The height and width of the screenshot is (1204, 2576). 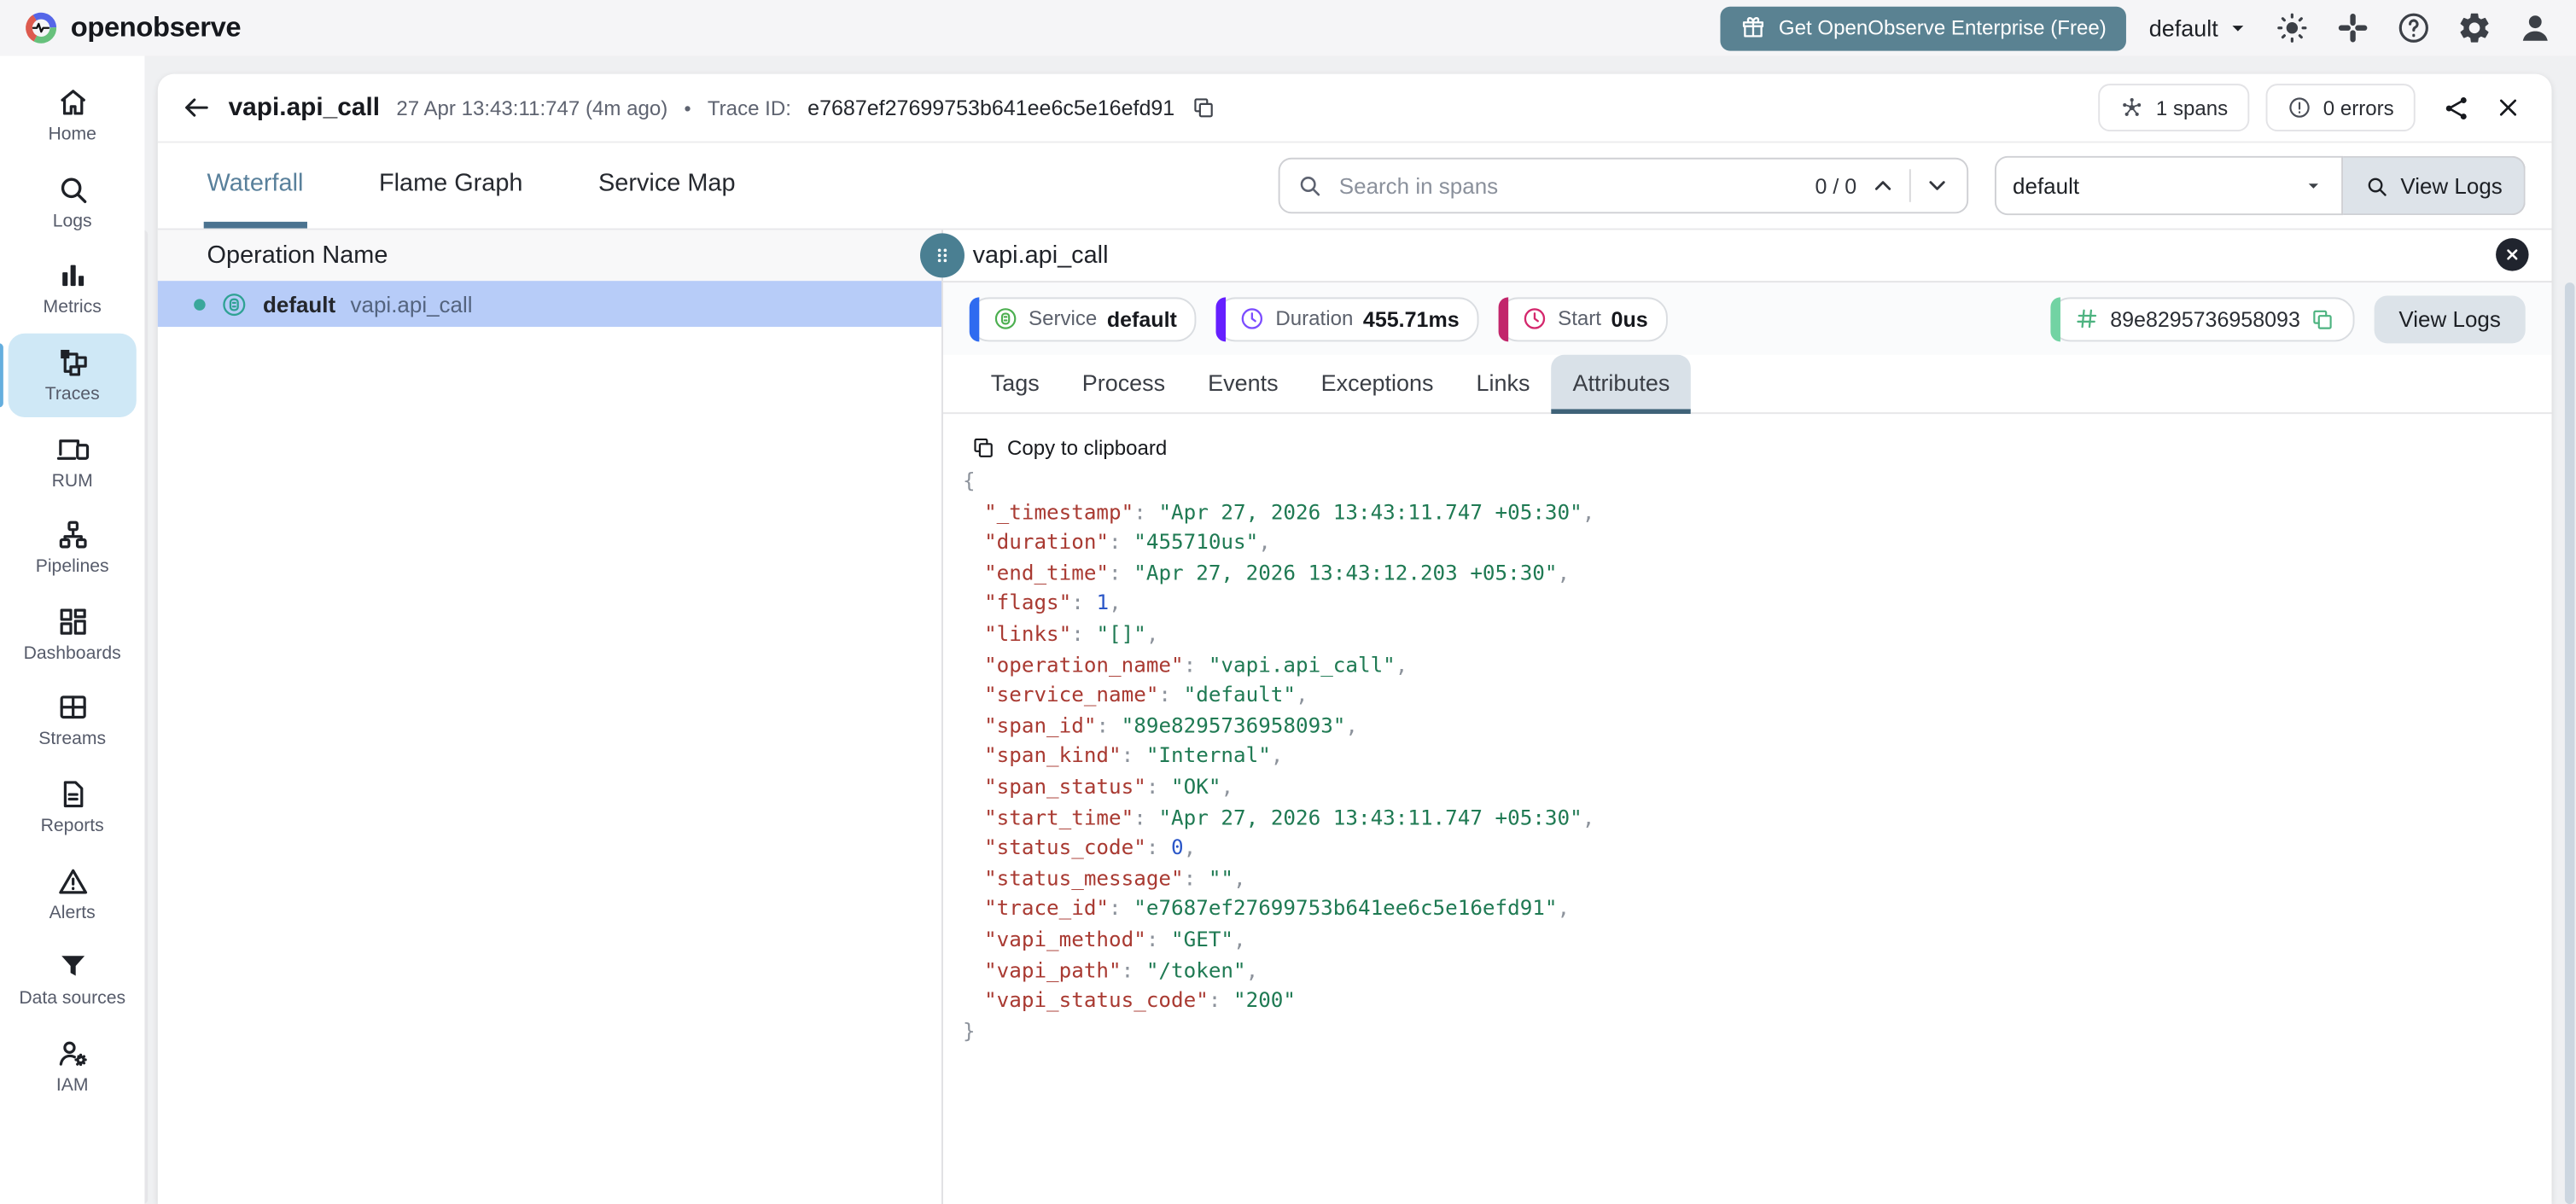 What do you see at coordinates (72, 276) in the screenshot?
I see `bars-icon` at bounding box center [72, 276].